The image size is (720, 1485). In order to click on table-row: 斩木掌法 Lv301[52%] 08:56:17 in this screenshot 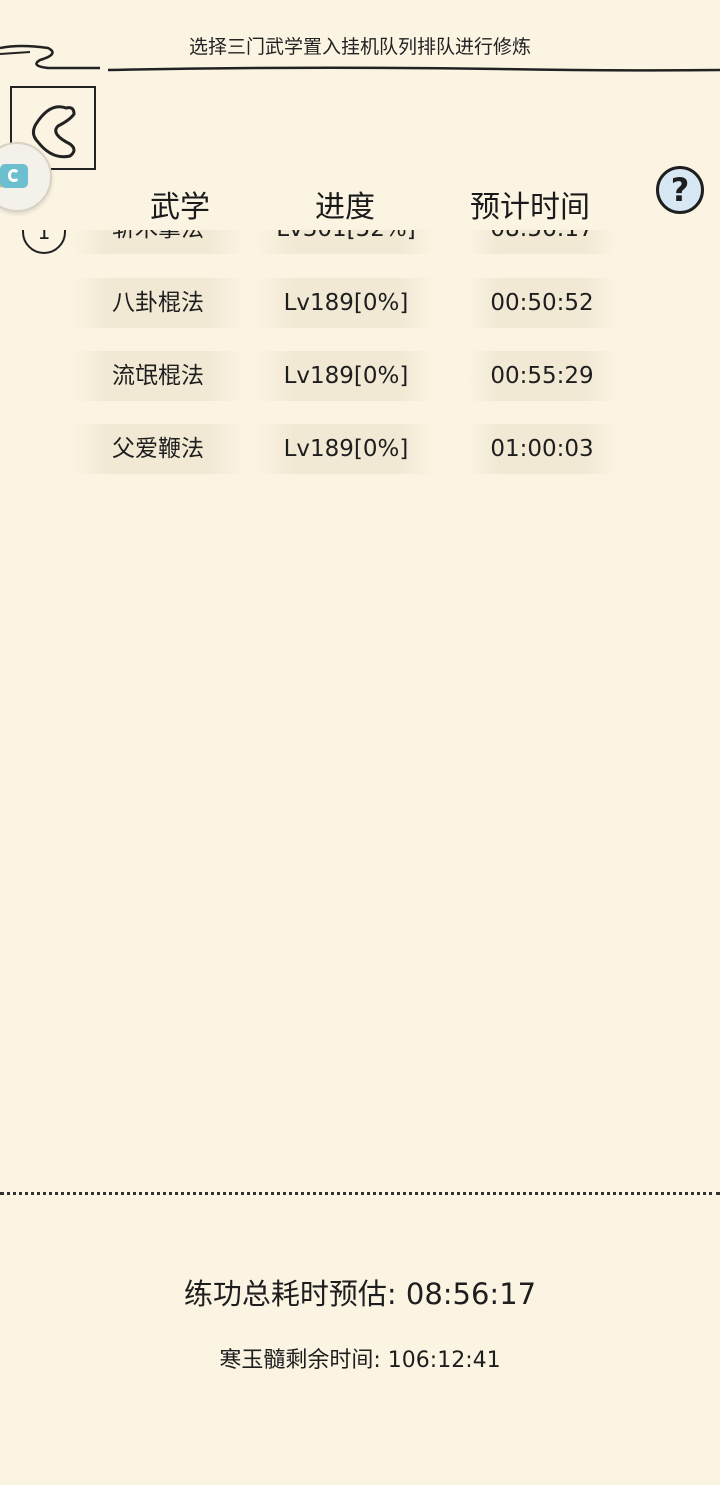, I will do `click(360, 242)`.